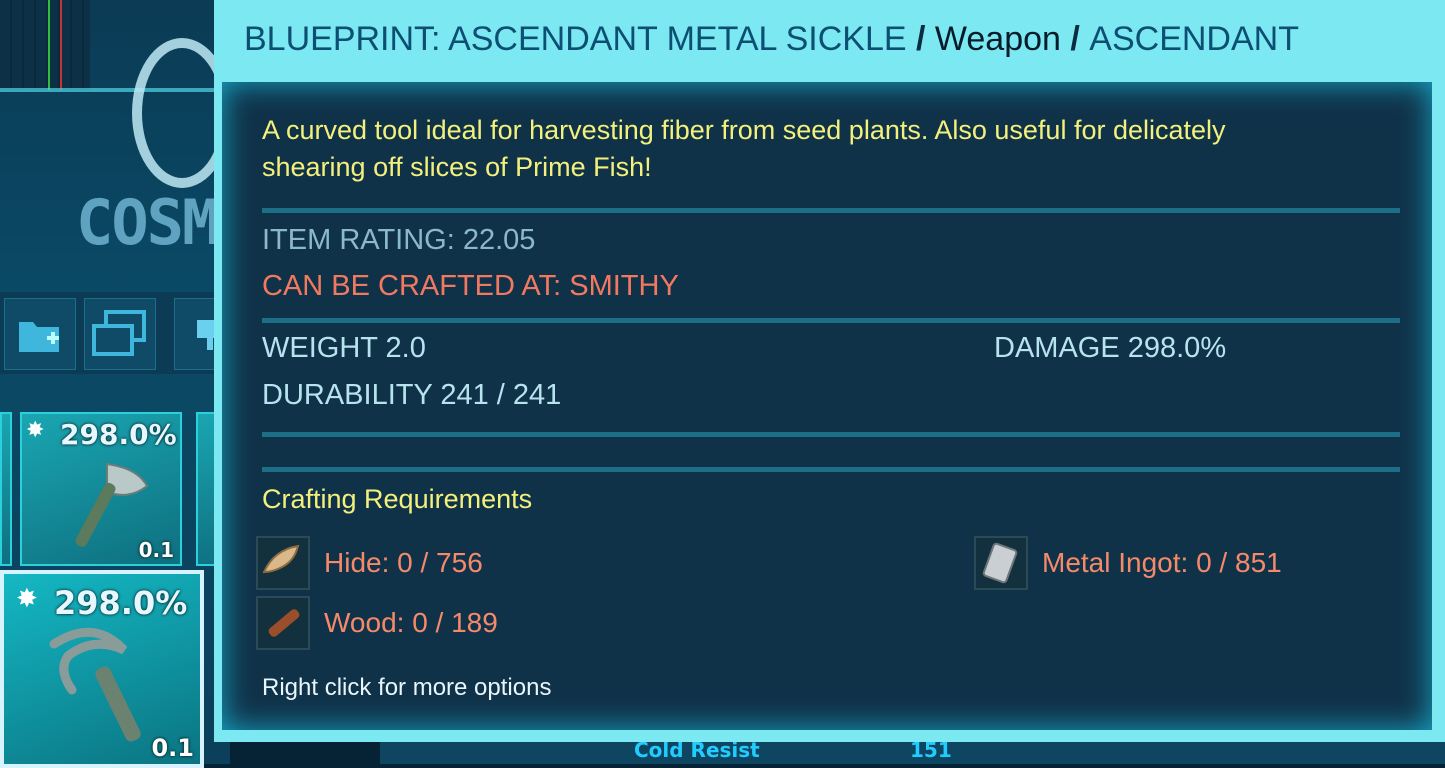 This screenshot has height=768, width=1445. I want to click on inventory-slot-partial-left, so click(6, 489).